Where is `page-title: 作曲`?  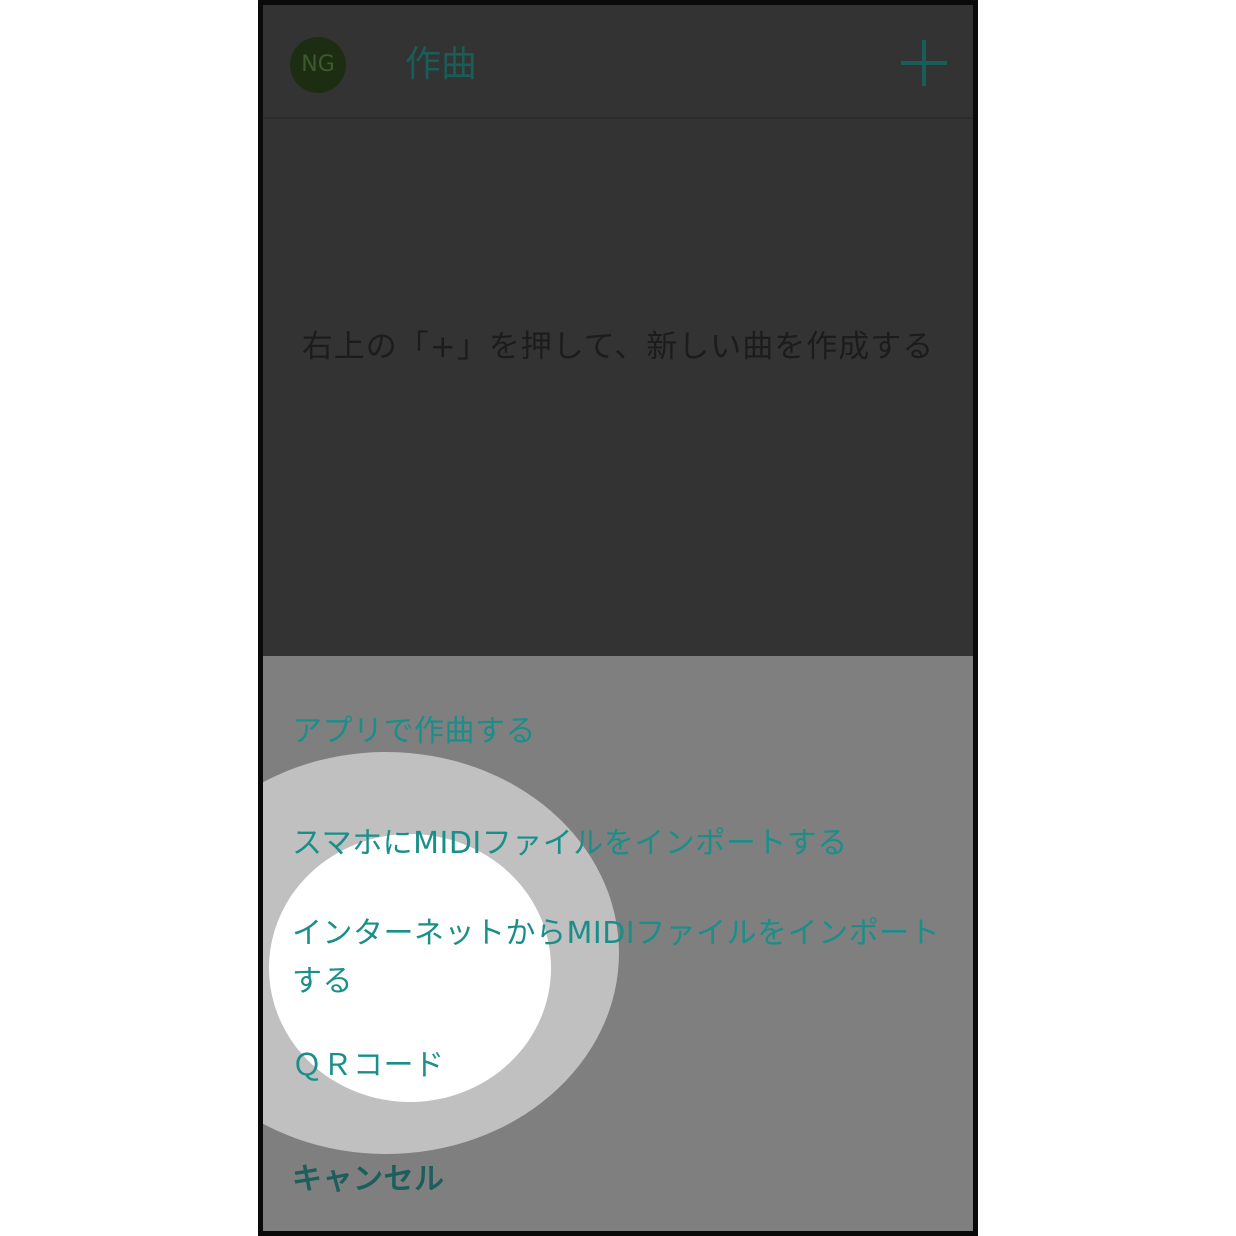 page-title: 作曲 is located at coordinates (441, 64).